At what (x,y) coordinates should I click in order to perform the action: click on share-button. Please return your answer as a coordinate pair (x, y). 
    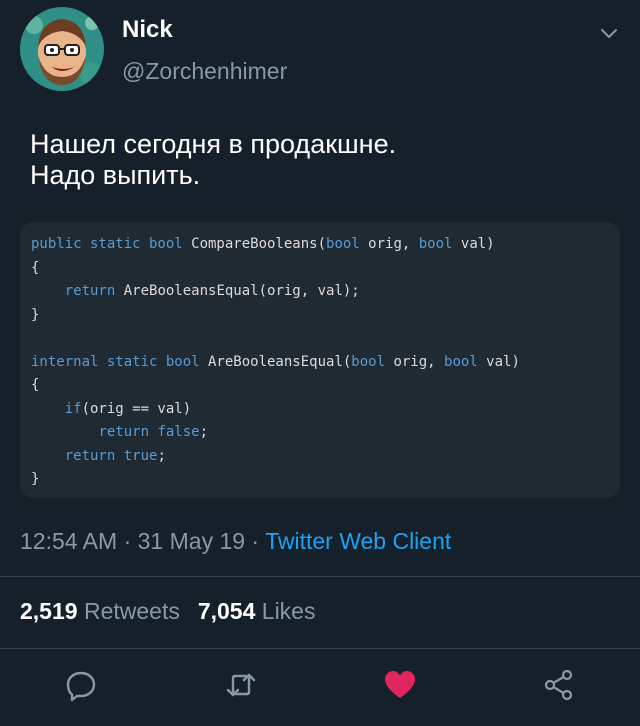
    Looking at the image, I should click on (559, 685).